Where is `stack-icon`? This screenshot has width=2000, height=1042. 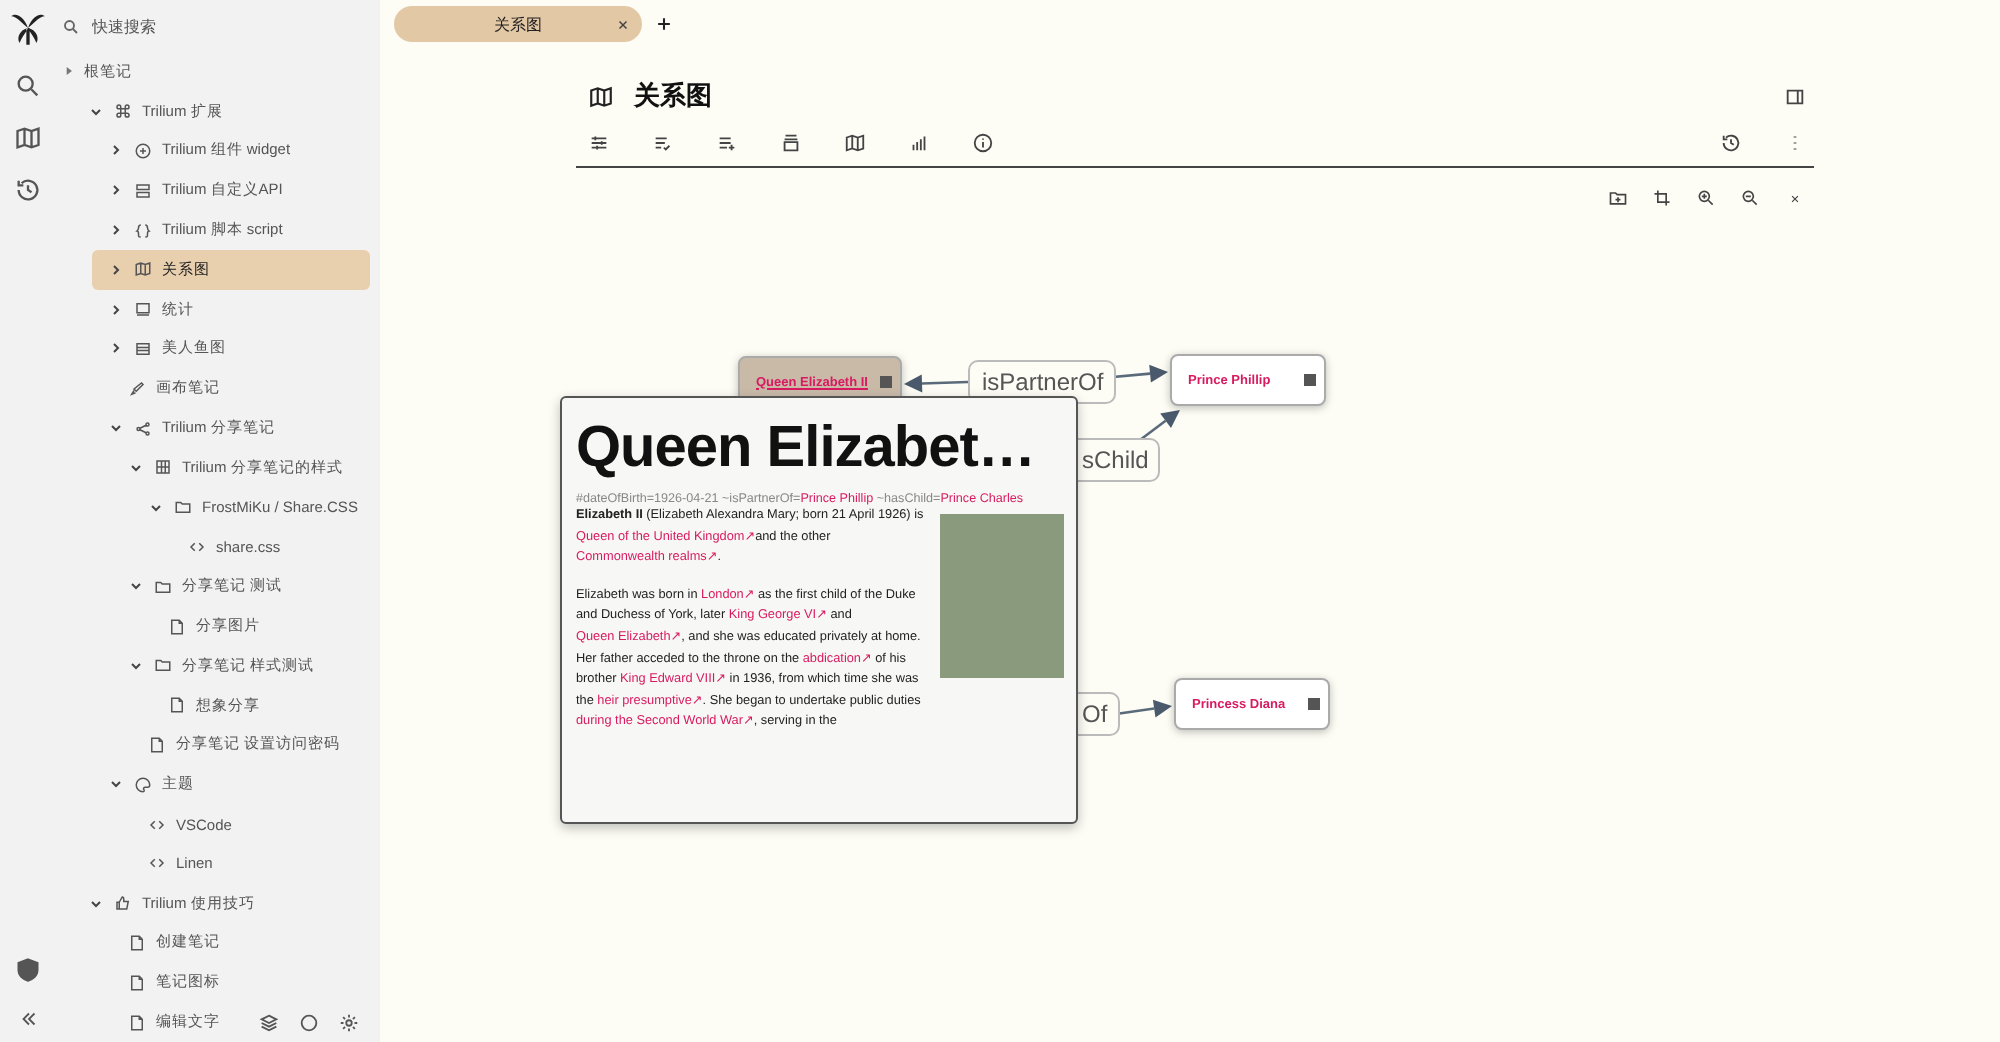
stack-icon is located at coordinates (791, 142).